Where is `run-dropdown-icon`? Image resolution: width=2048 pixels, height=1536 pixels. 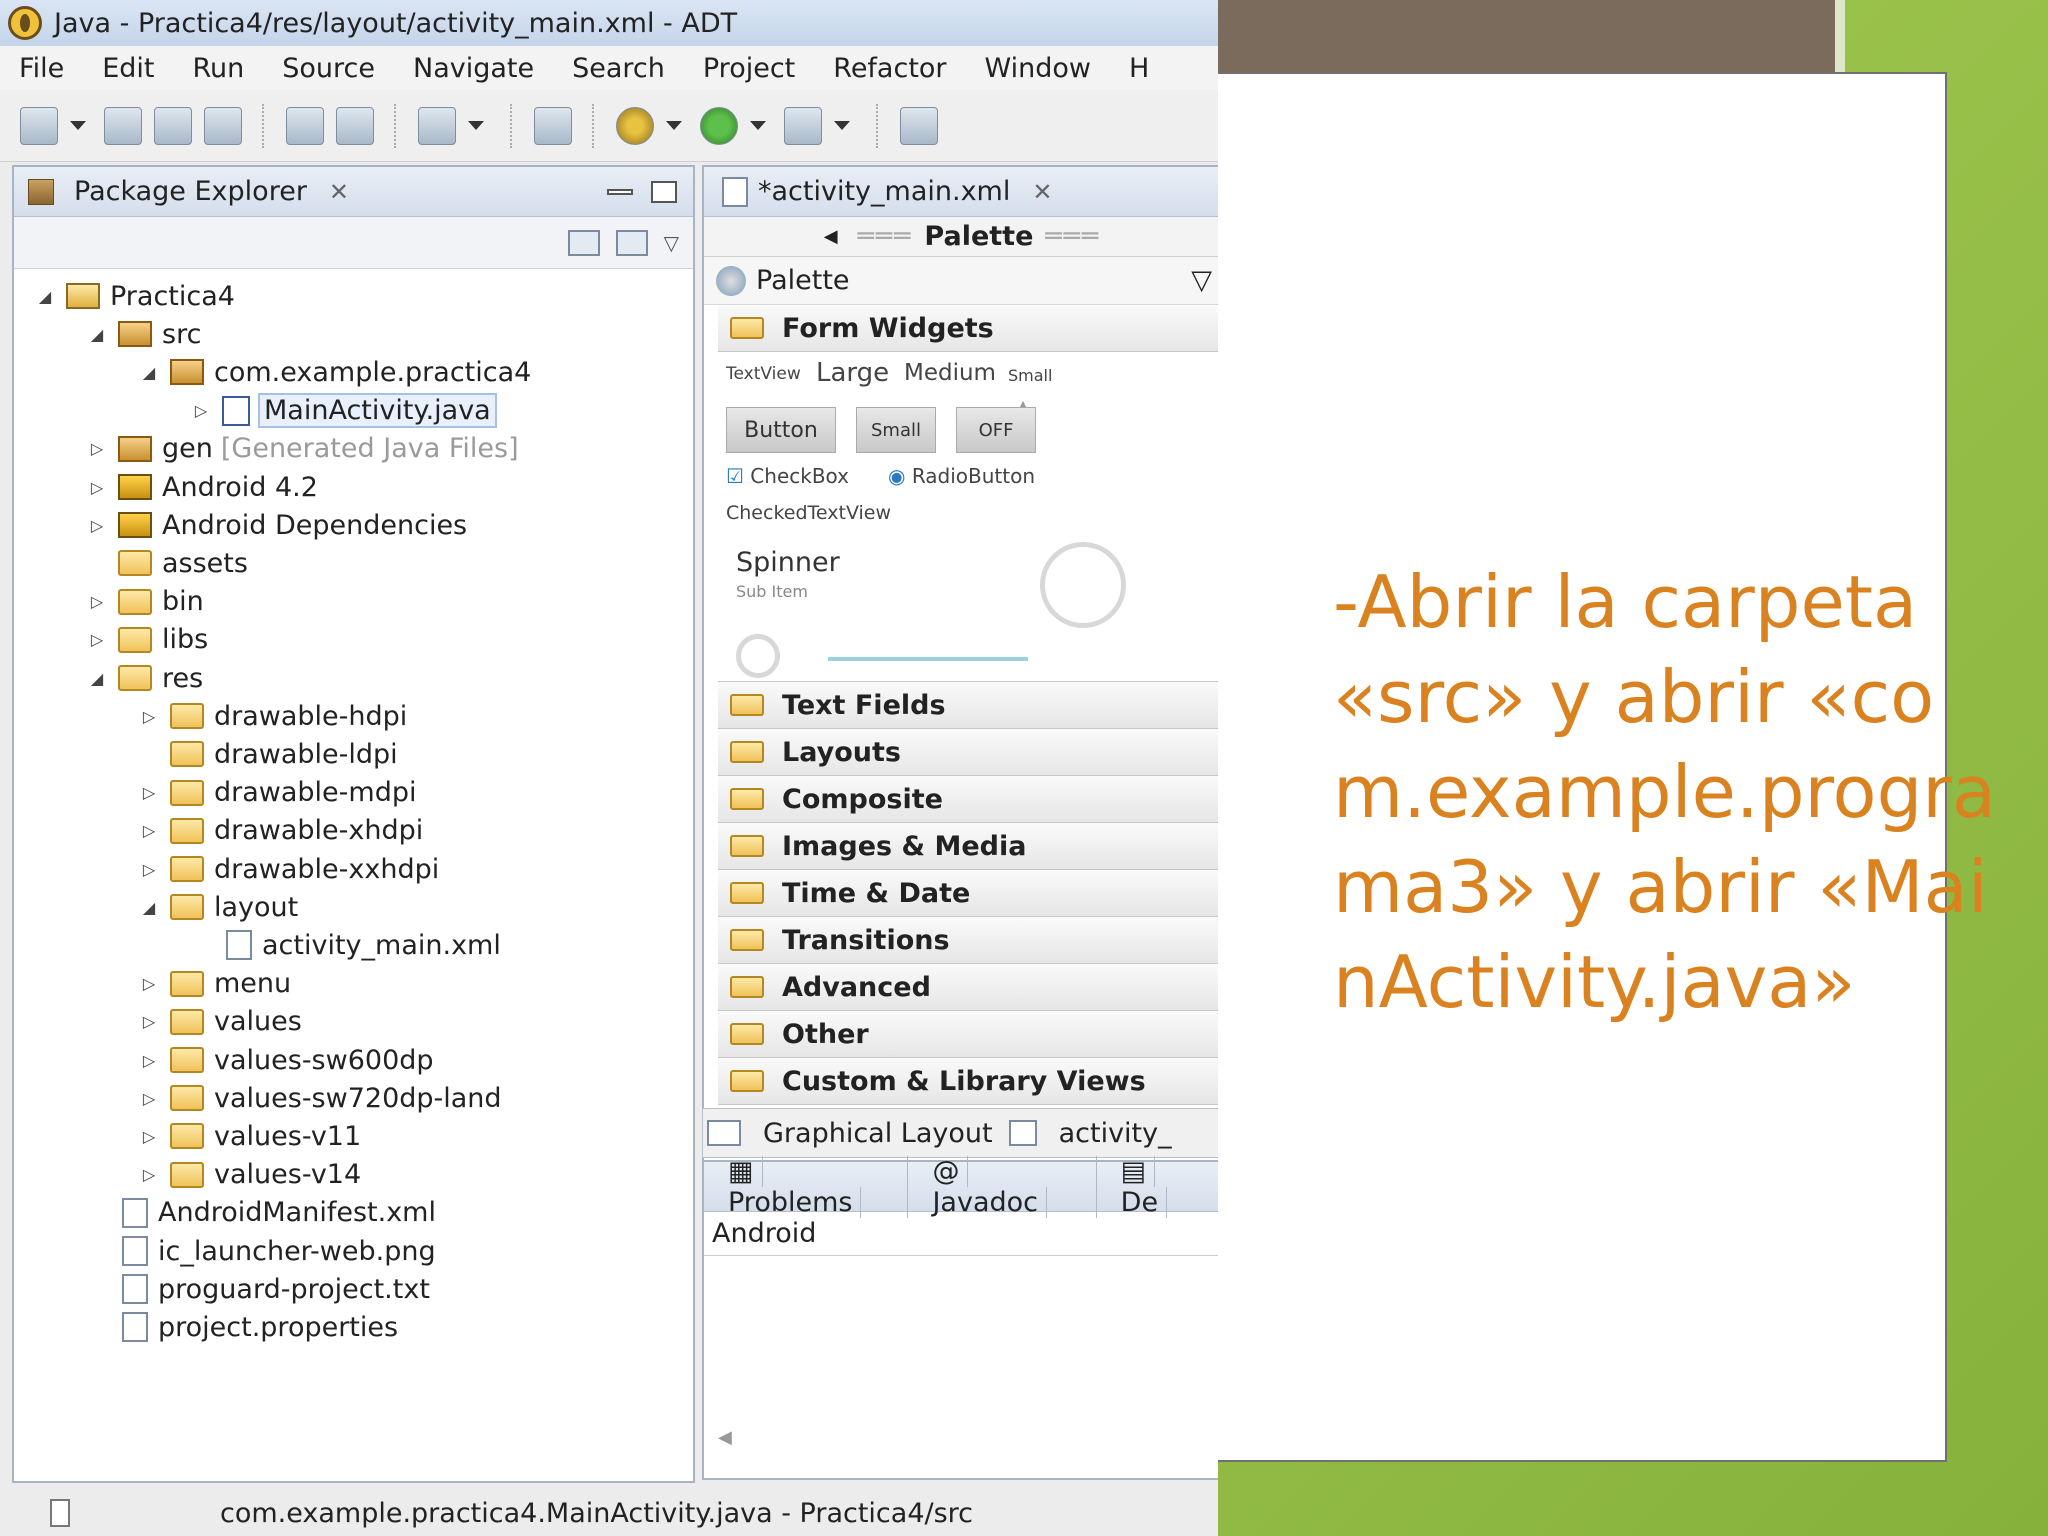 run-dropdown-icon is located at coordinates (758, 125).